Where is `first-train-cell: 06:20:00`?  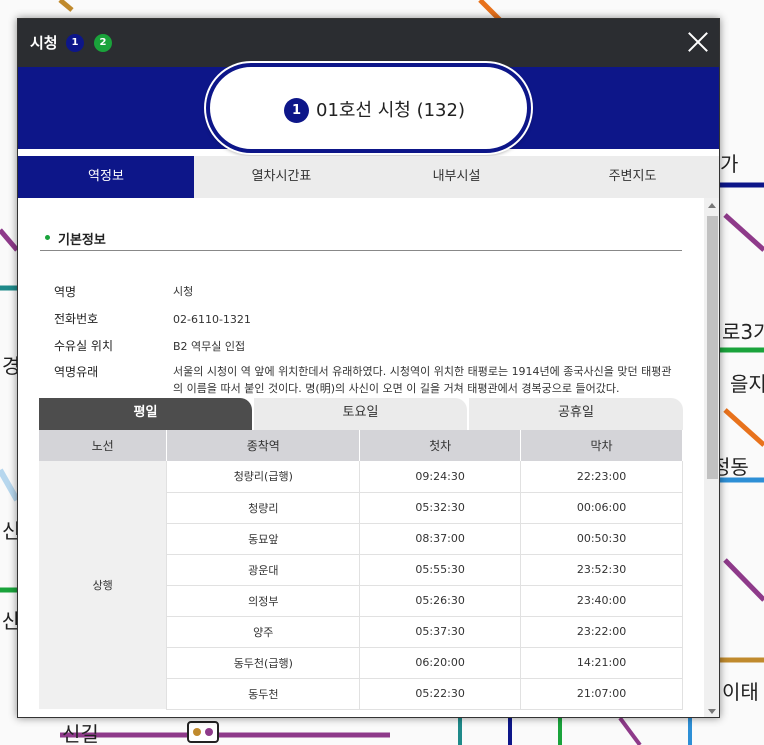
first-train-cell: 06:20:00 is located at coordinates (440, 663).